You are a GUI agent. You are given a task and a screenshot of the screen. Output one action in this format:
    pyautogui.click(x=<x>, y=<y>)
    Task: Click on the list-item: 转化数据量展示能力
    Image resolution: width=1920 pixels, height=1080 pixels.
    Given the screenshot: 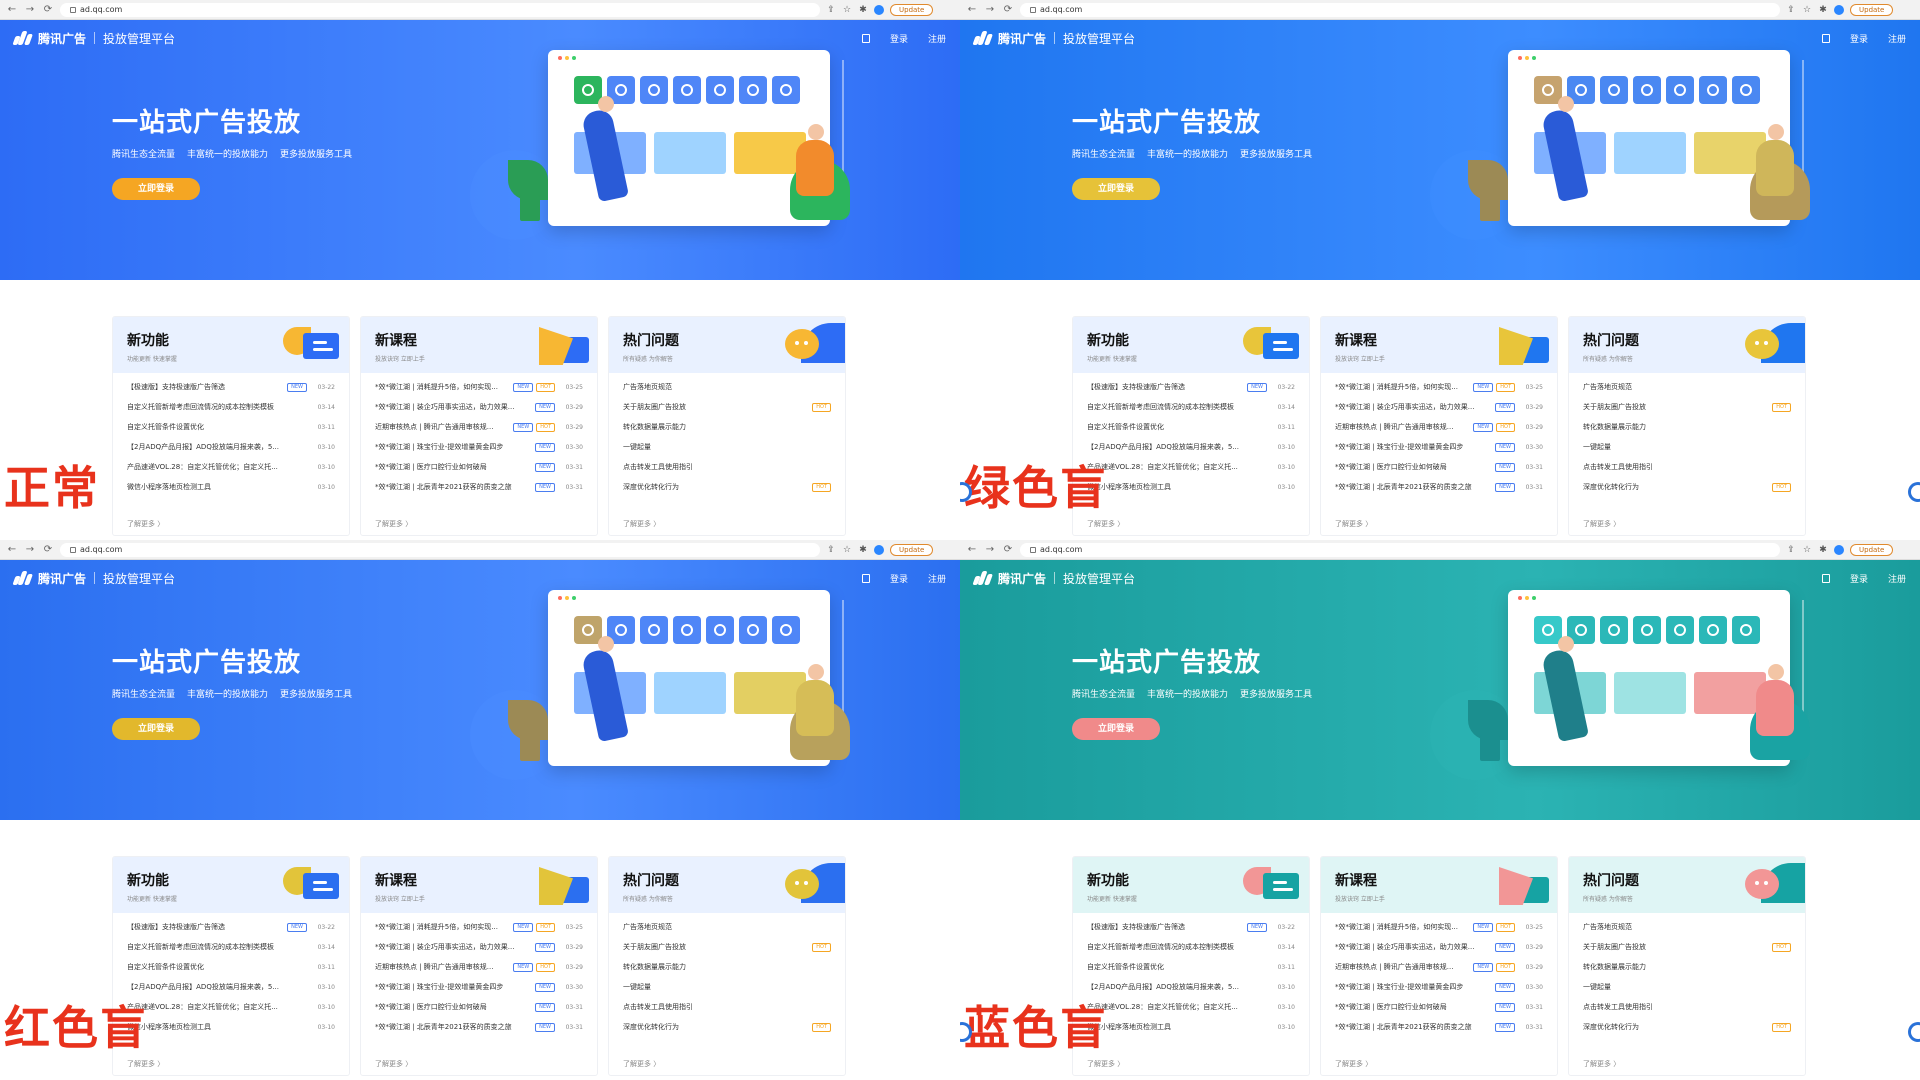 What is the action you would take?
    pyautogui.click(x=1687, y=967)
    